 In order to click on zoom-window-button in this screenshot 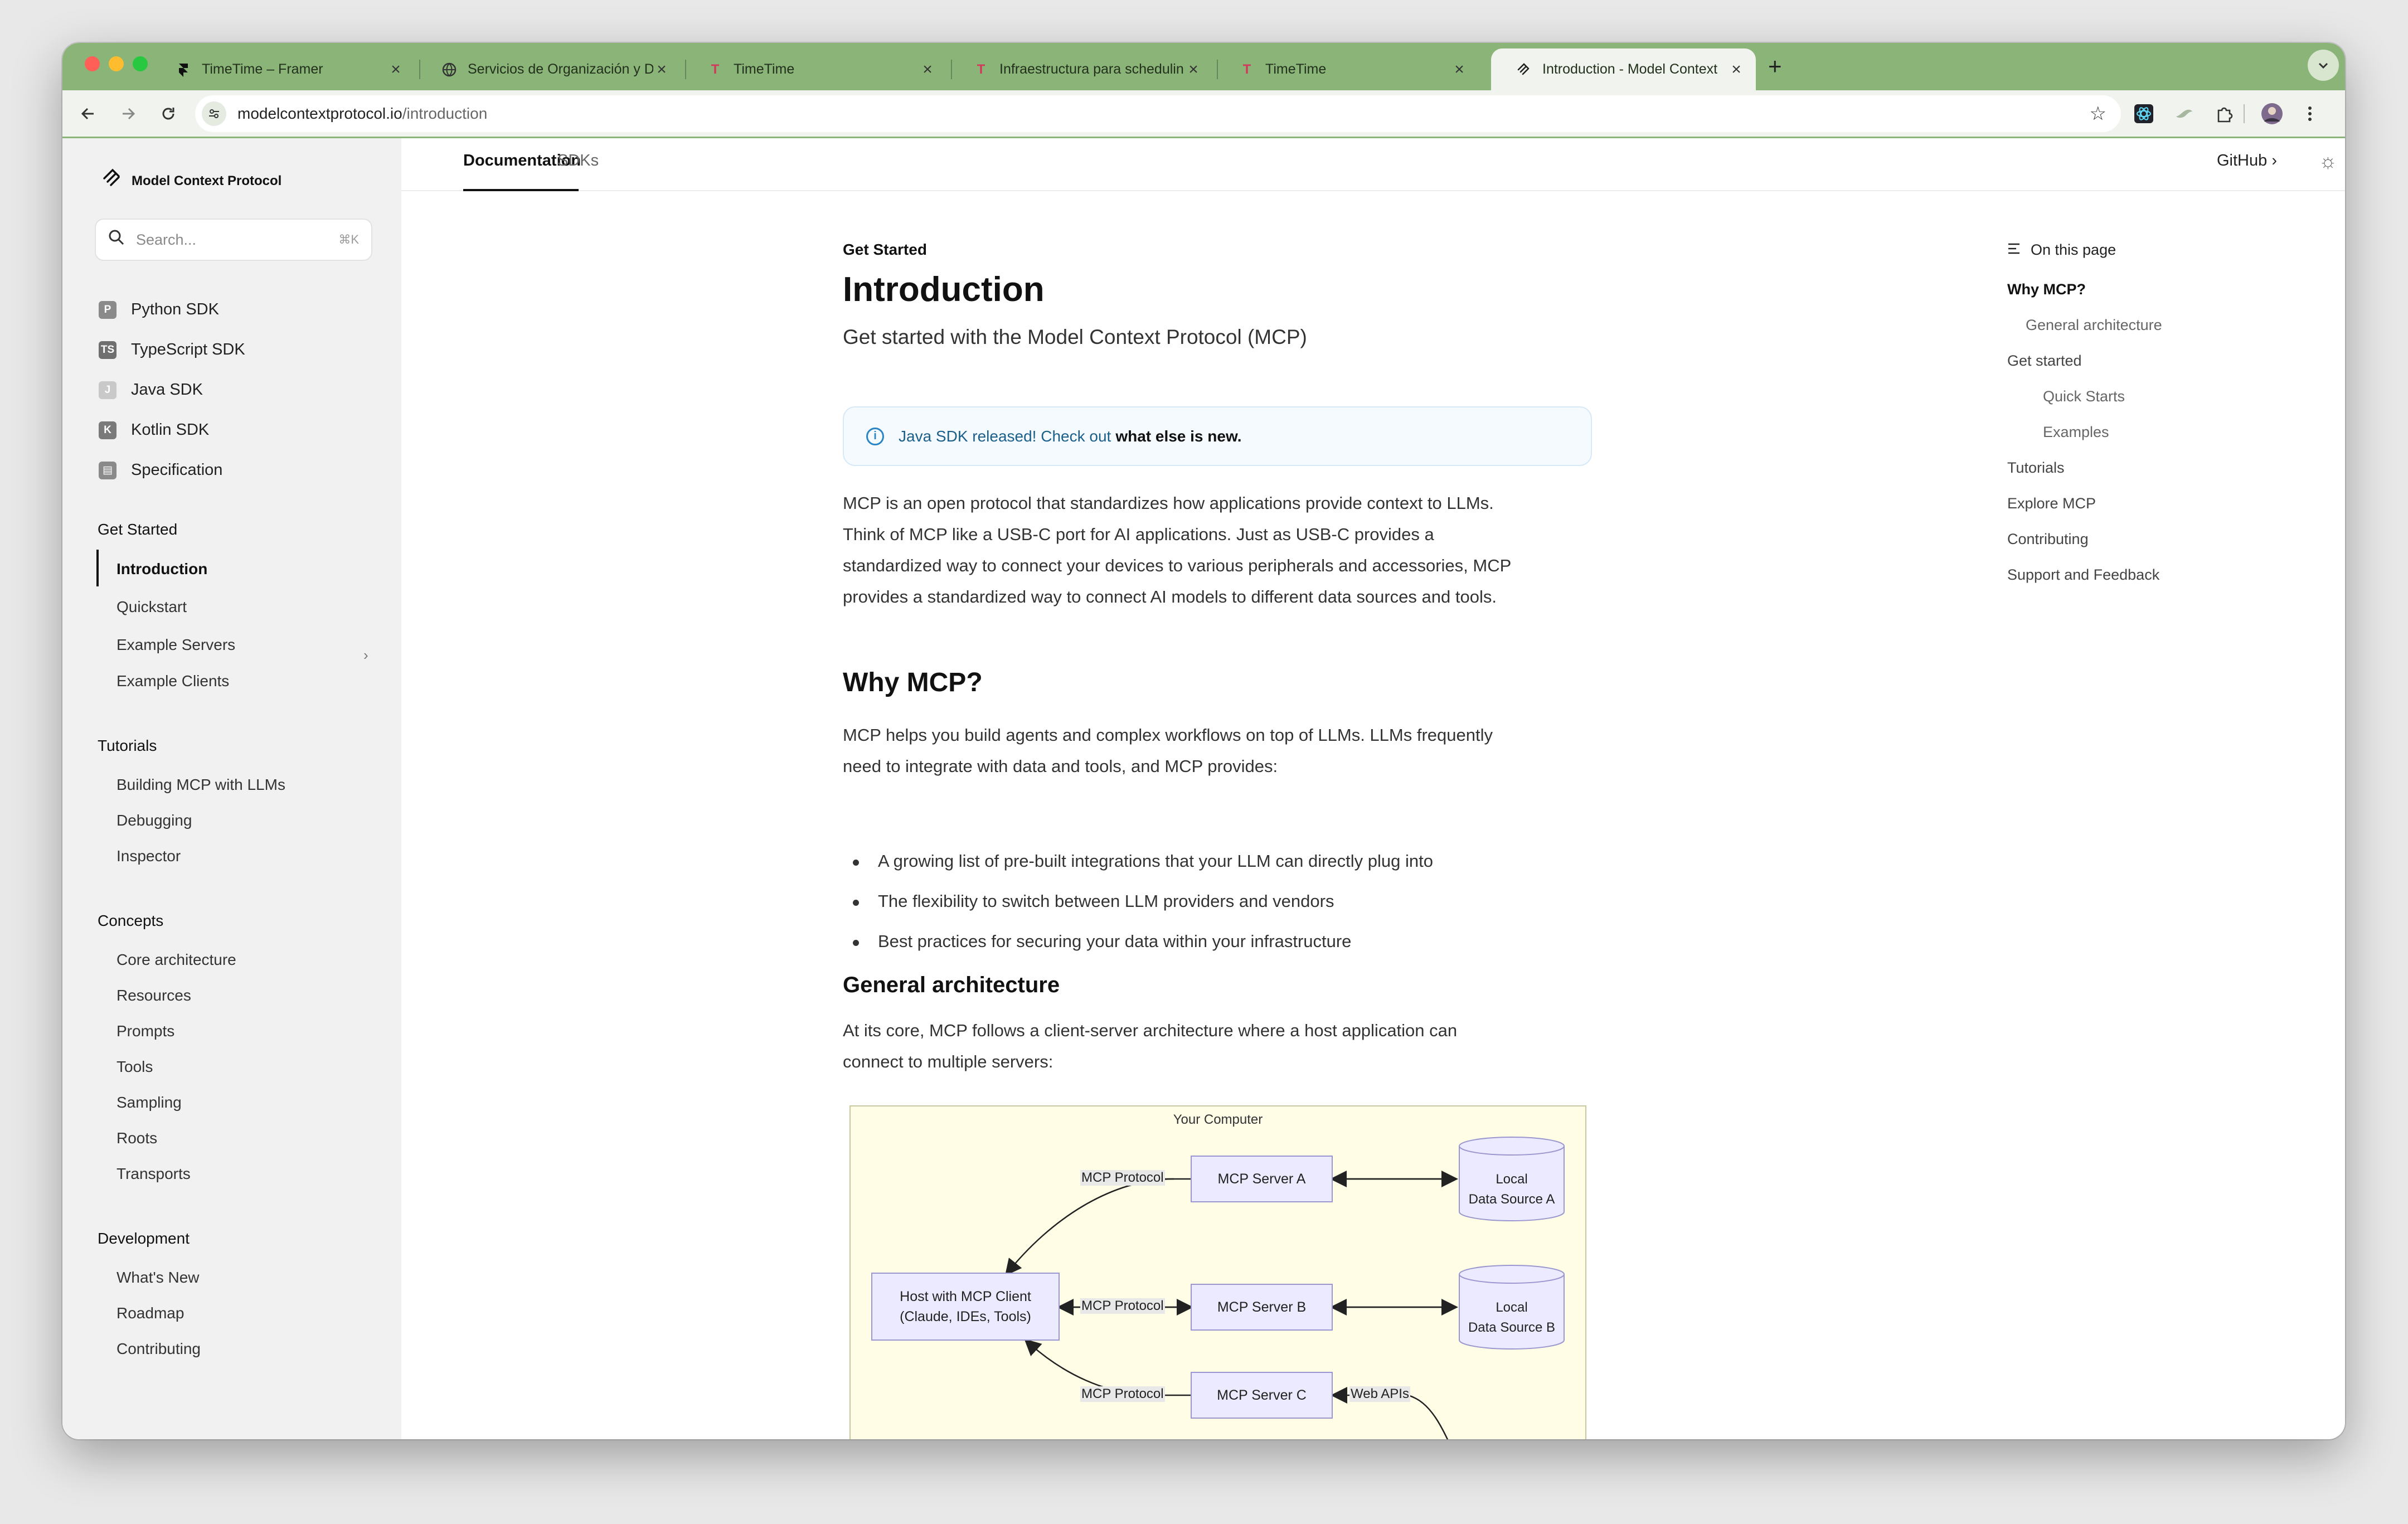, I will do `click(140, 64)`.